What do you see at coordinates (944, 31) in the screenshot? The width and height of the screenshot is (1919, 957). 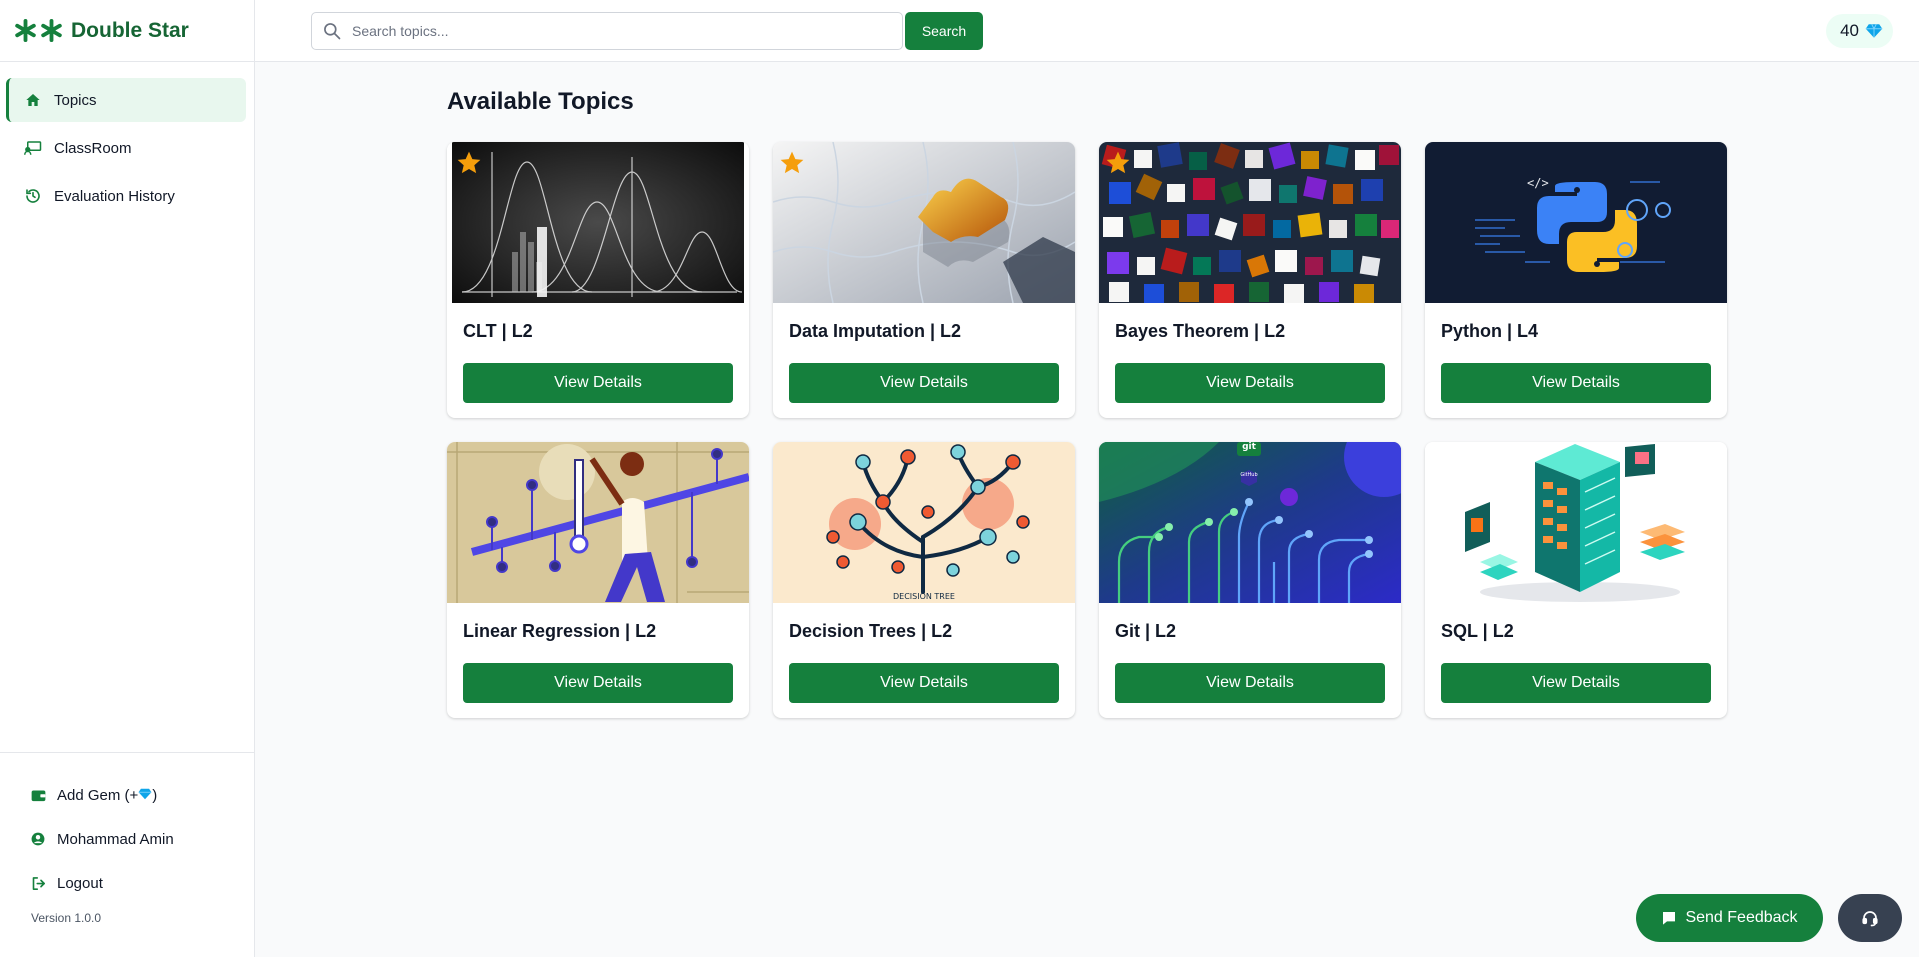 I see `search-button: Search` at bounding box center [944, 31].